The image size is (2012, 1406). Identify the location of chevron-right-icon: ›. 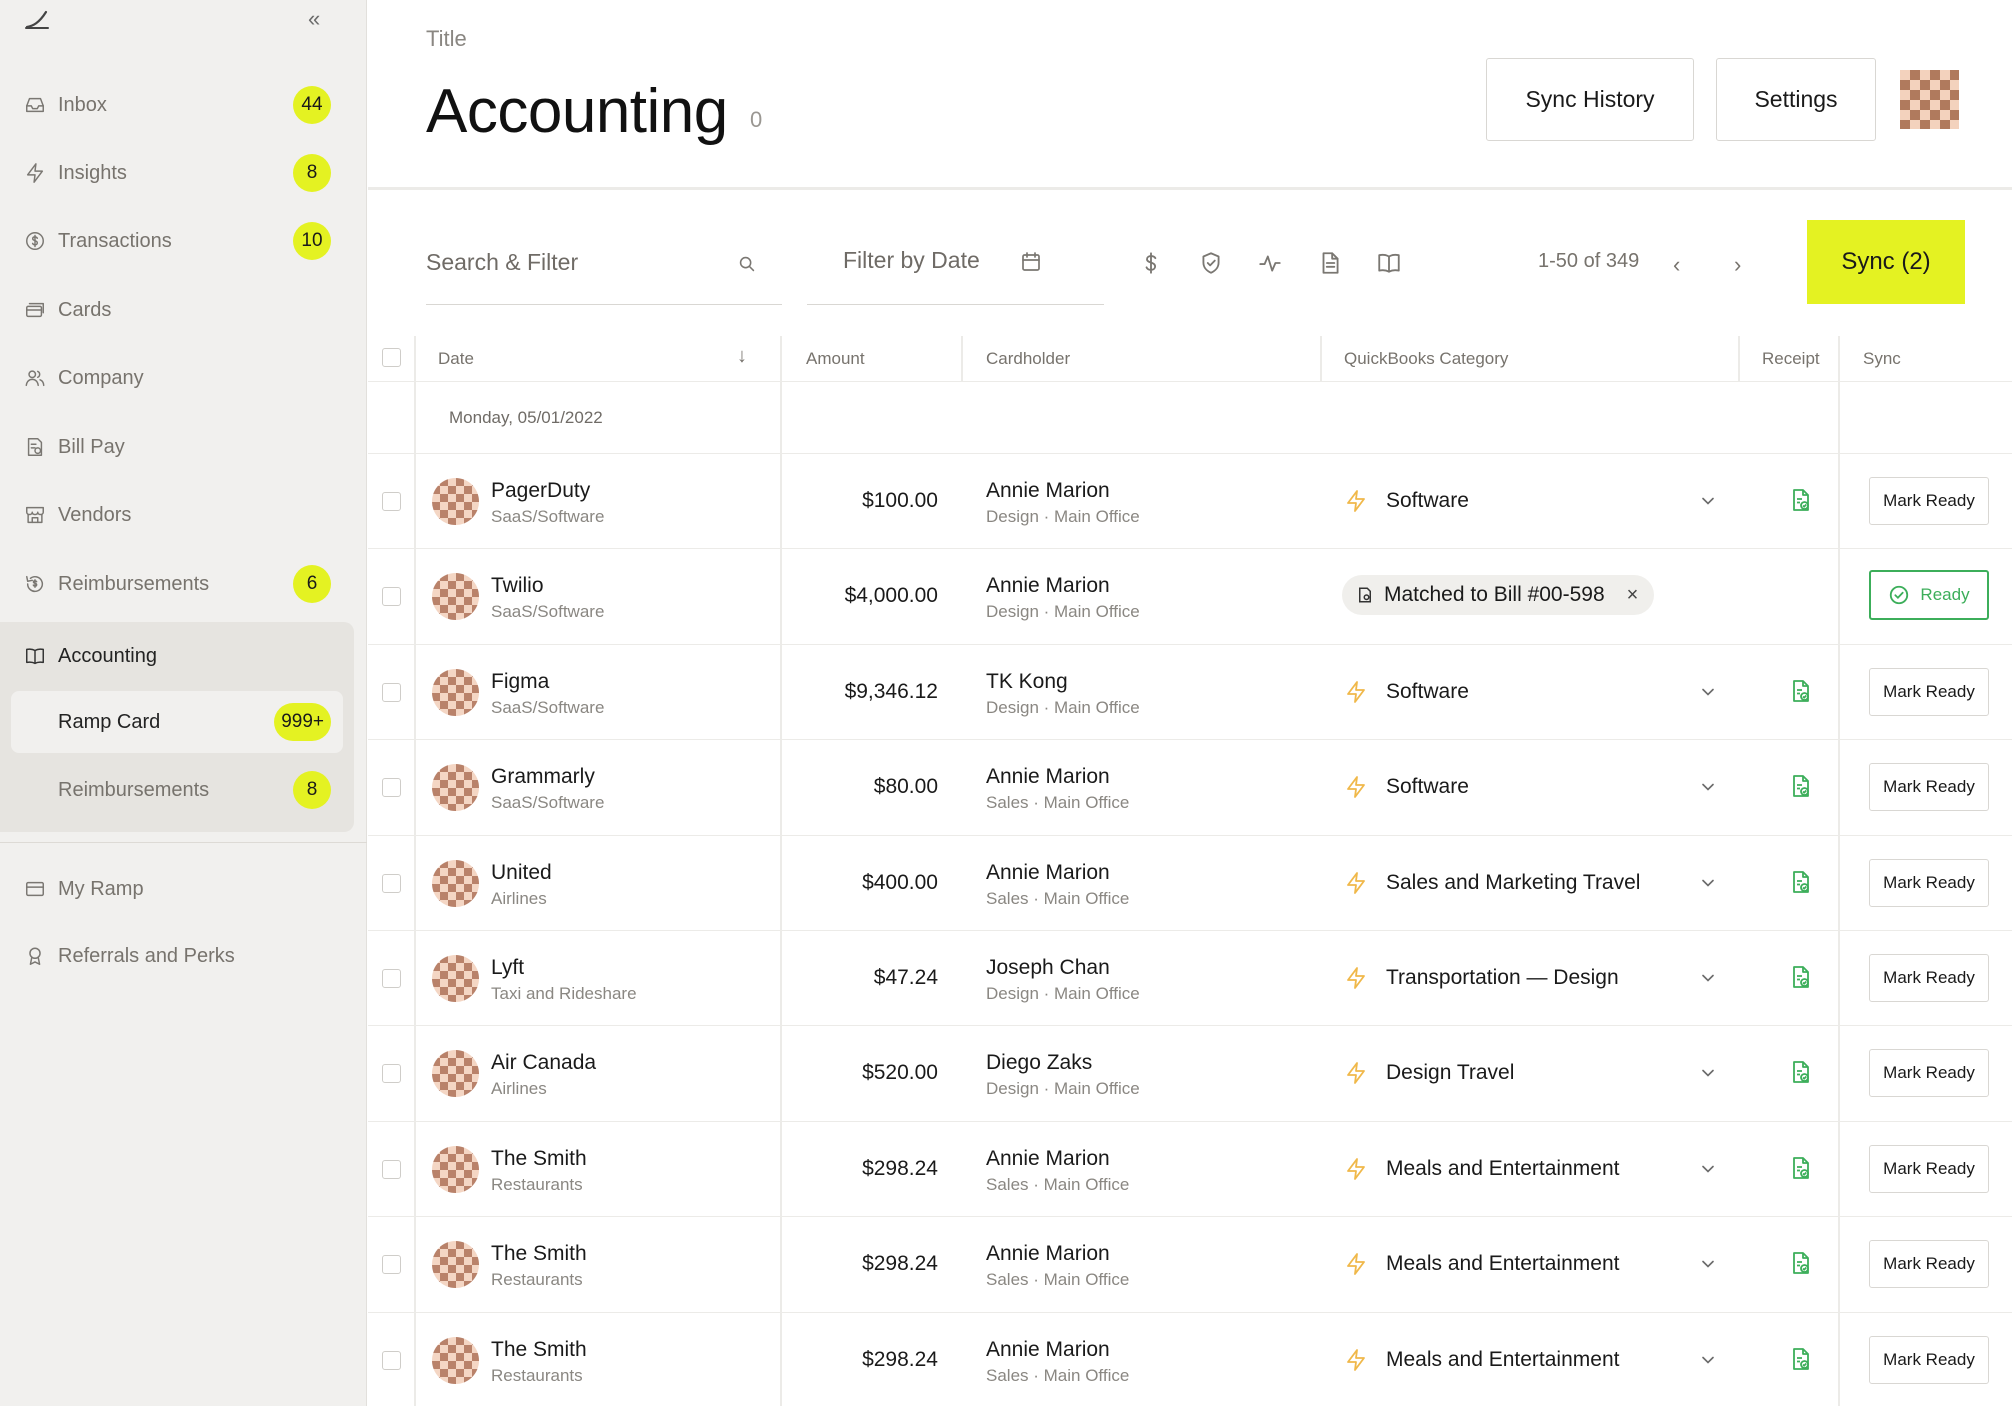
(1737, 265).